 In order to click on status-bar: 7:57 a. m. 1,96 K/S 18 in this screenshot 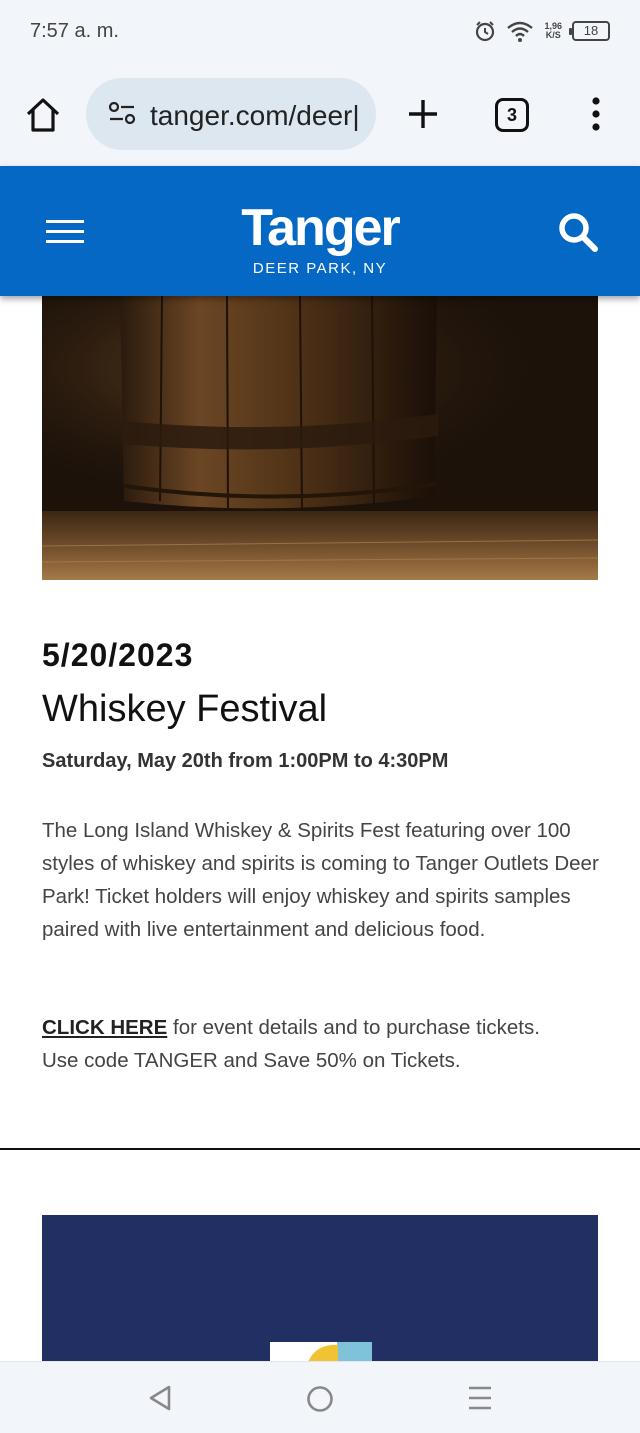, I will do `click(320, 32)`.